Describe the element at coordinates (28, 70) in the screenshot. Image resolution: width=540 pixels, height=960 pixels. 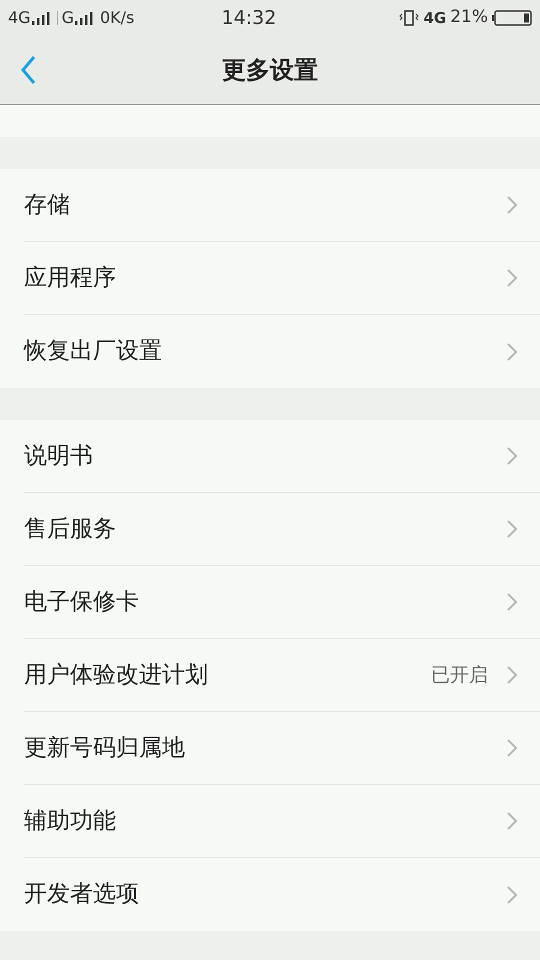
I see `back-icon` at that location.